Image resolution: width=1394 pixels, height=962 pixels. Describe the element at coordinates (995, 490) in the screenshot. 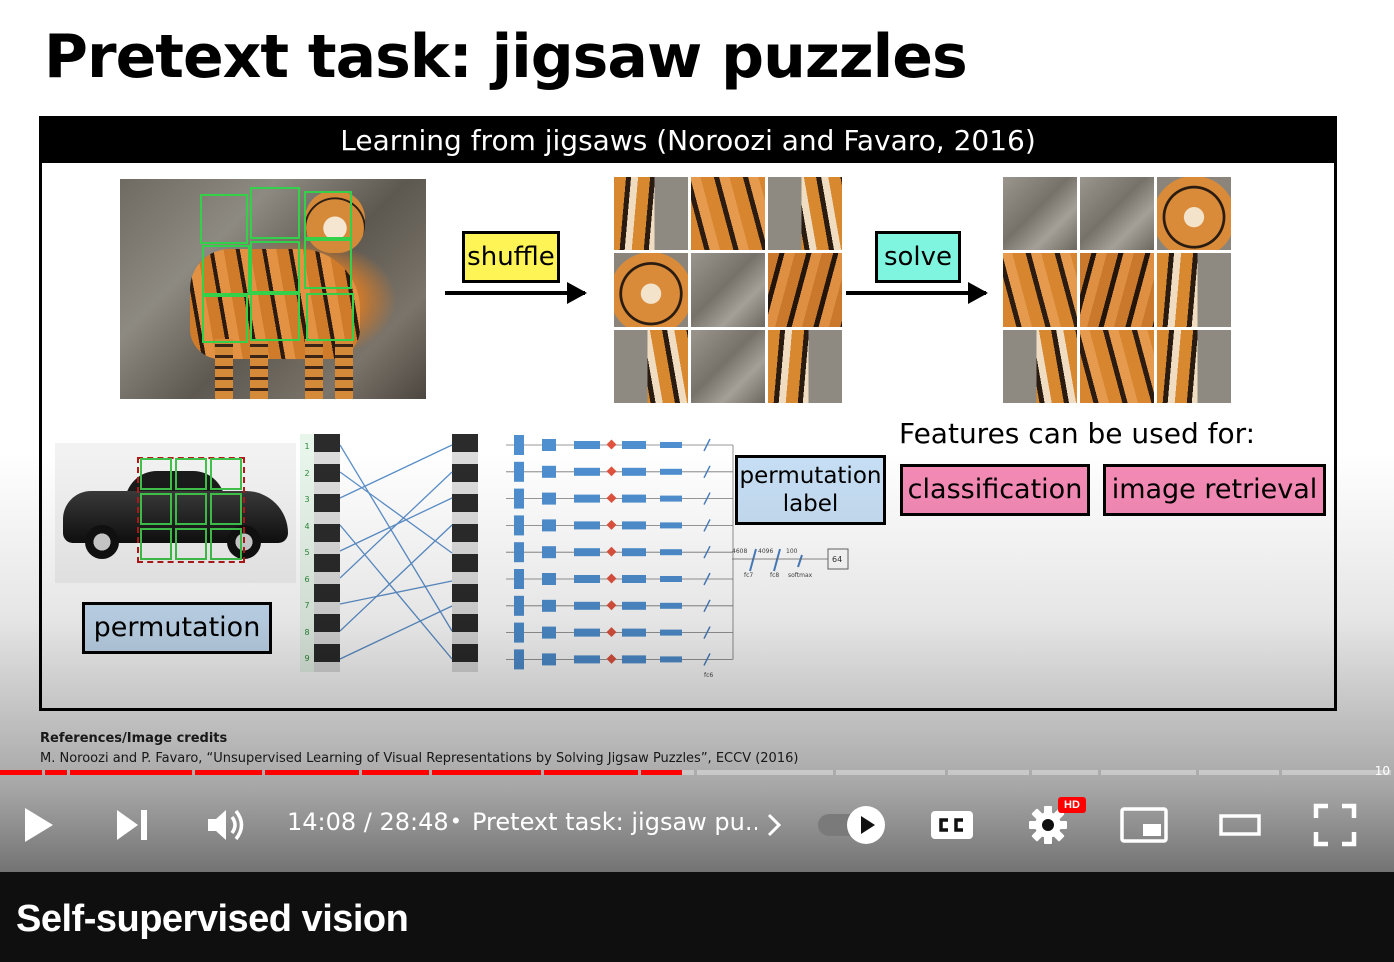

I see `classification-label: classification` at that location.